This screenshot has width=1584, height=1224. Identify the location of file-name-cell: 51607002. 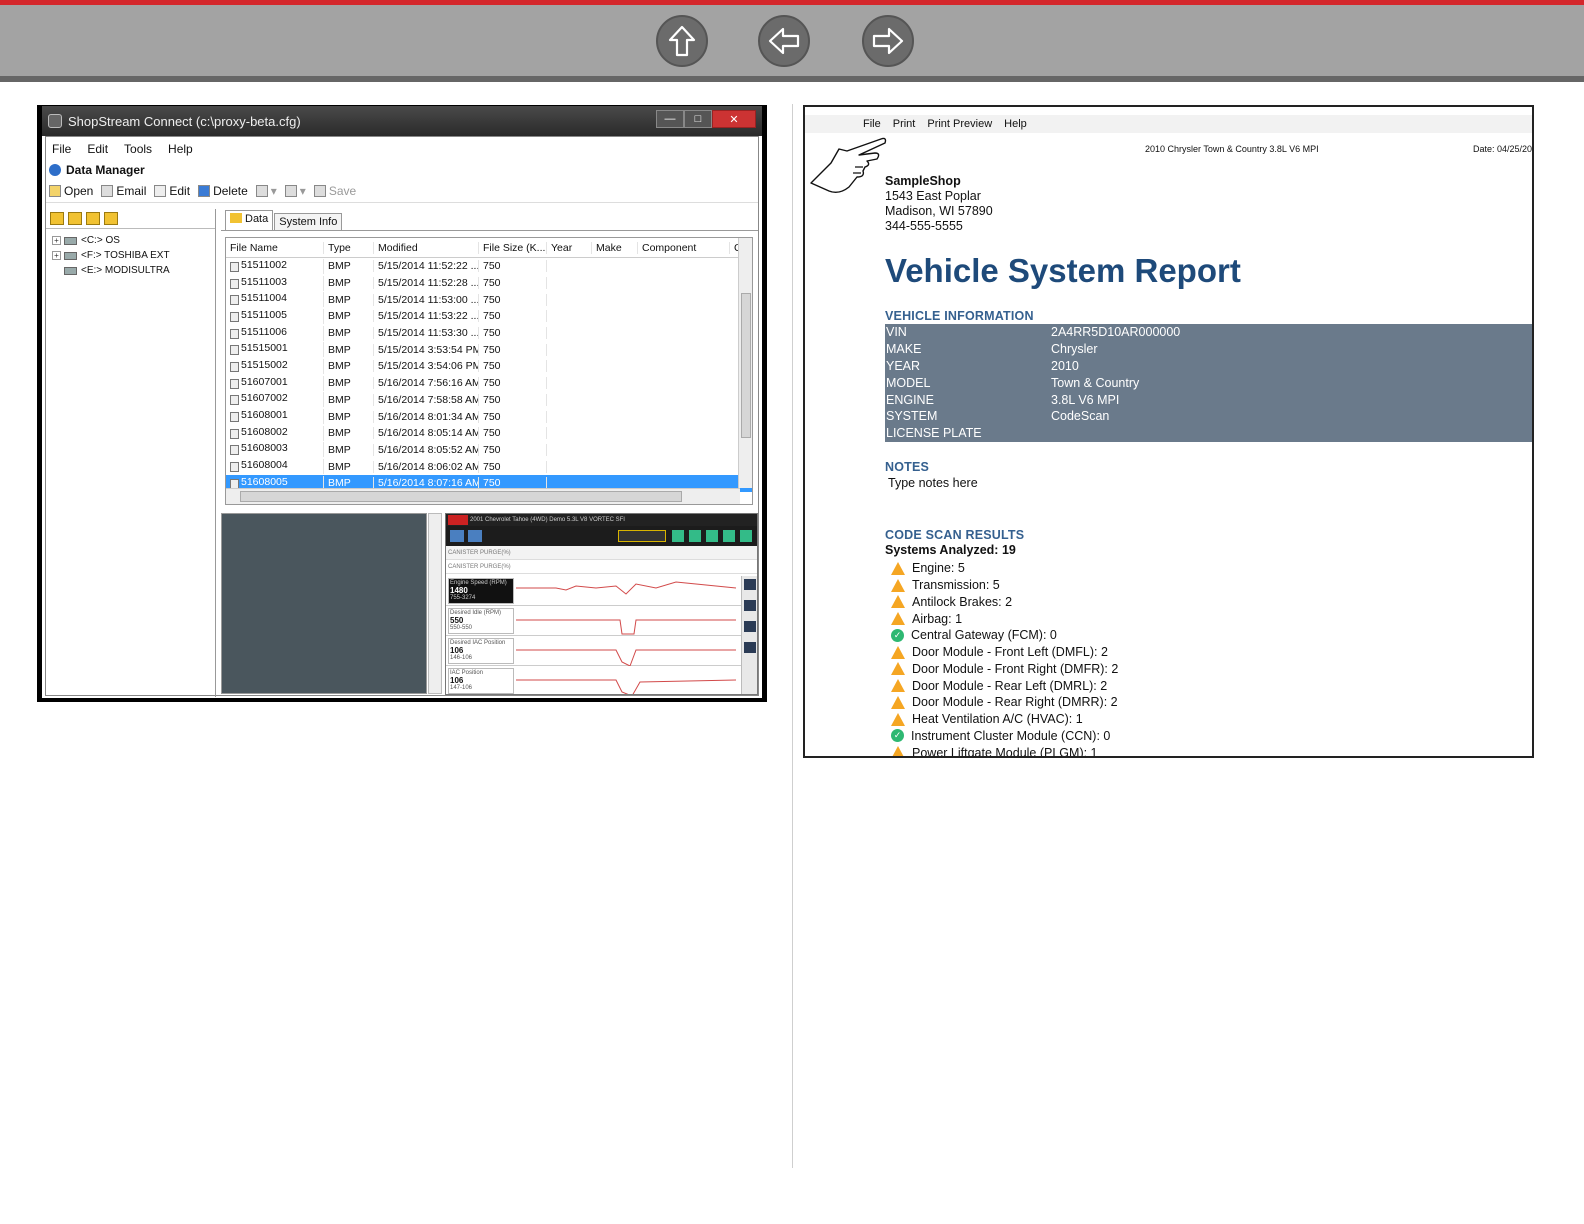
(275, 400).